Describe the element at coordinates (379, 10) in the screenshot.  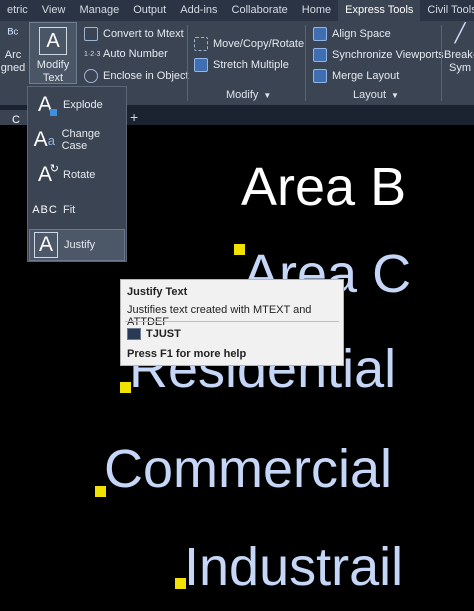
I see `tab-express-tools: Express Tools` at that location.